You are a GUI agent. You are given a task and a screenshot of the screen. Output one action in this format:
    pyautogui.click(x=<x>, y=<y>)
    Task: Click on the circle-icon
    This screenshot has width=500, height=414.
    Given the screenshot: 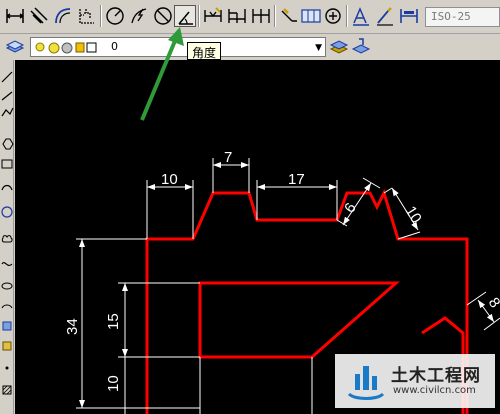 What is the action you would take?
    pyautogui.click(x=7, y=212)
    